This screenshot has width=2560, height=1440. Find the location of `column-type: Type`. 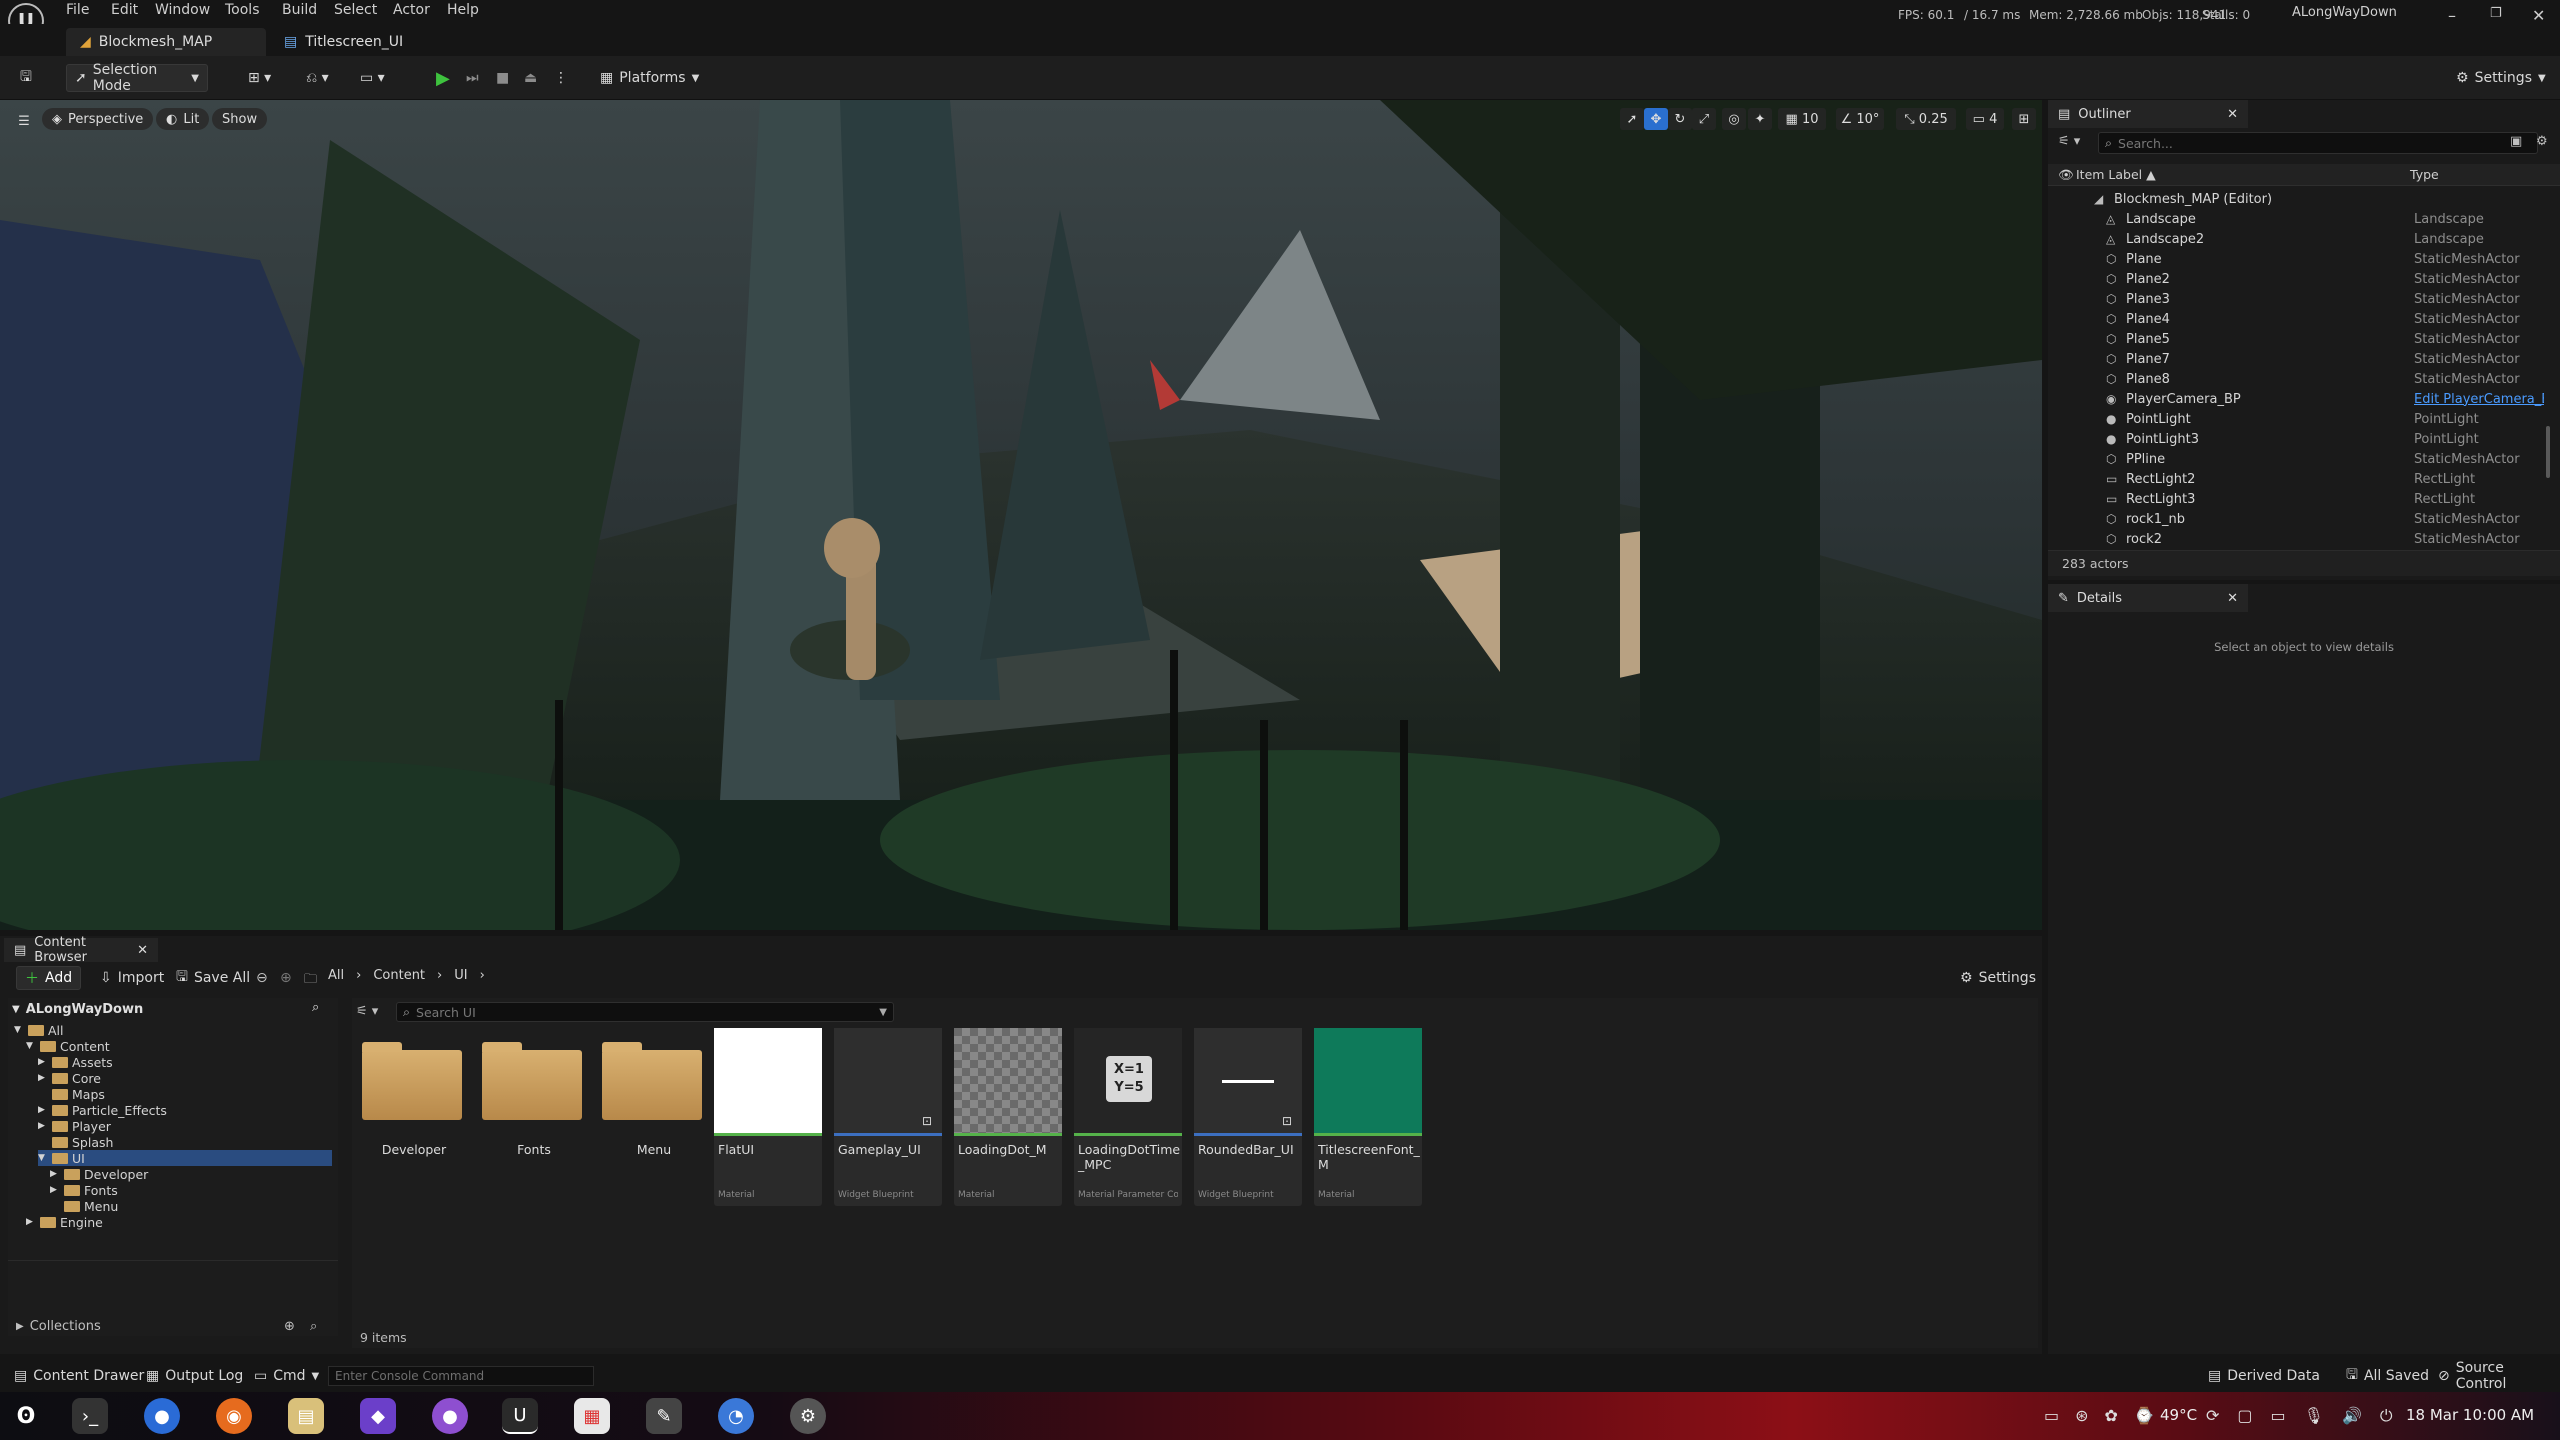

column-type: Type is located at coordinates (2424, 174).